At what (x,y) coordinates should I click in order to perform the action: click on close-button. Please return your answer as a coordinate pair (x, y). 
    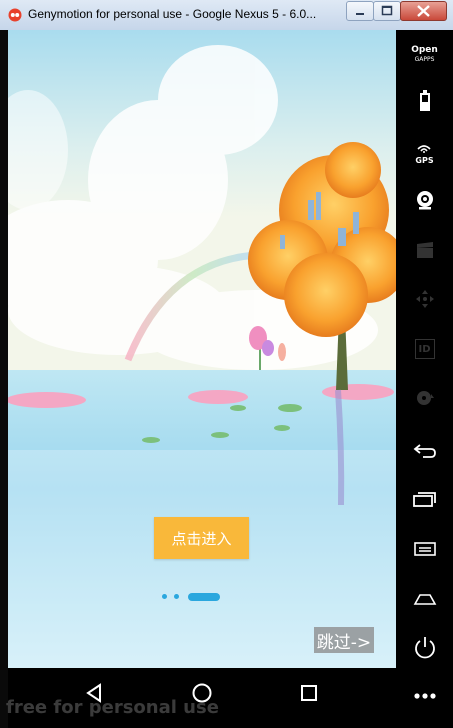
    Looking at the image, I should click on (423, 11).